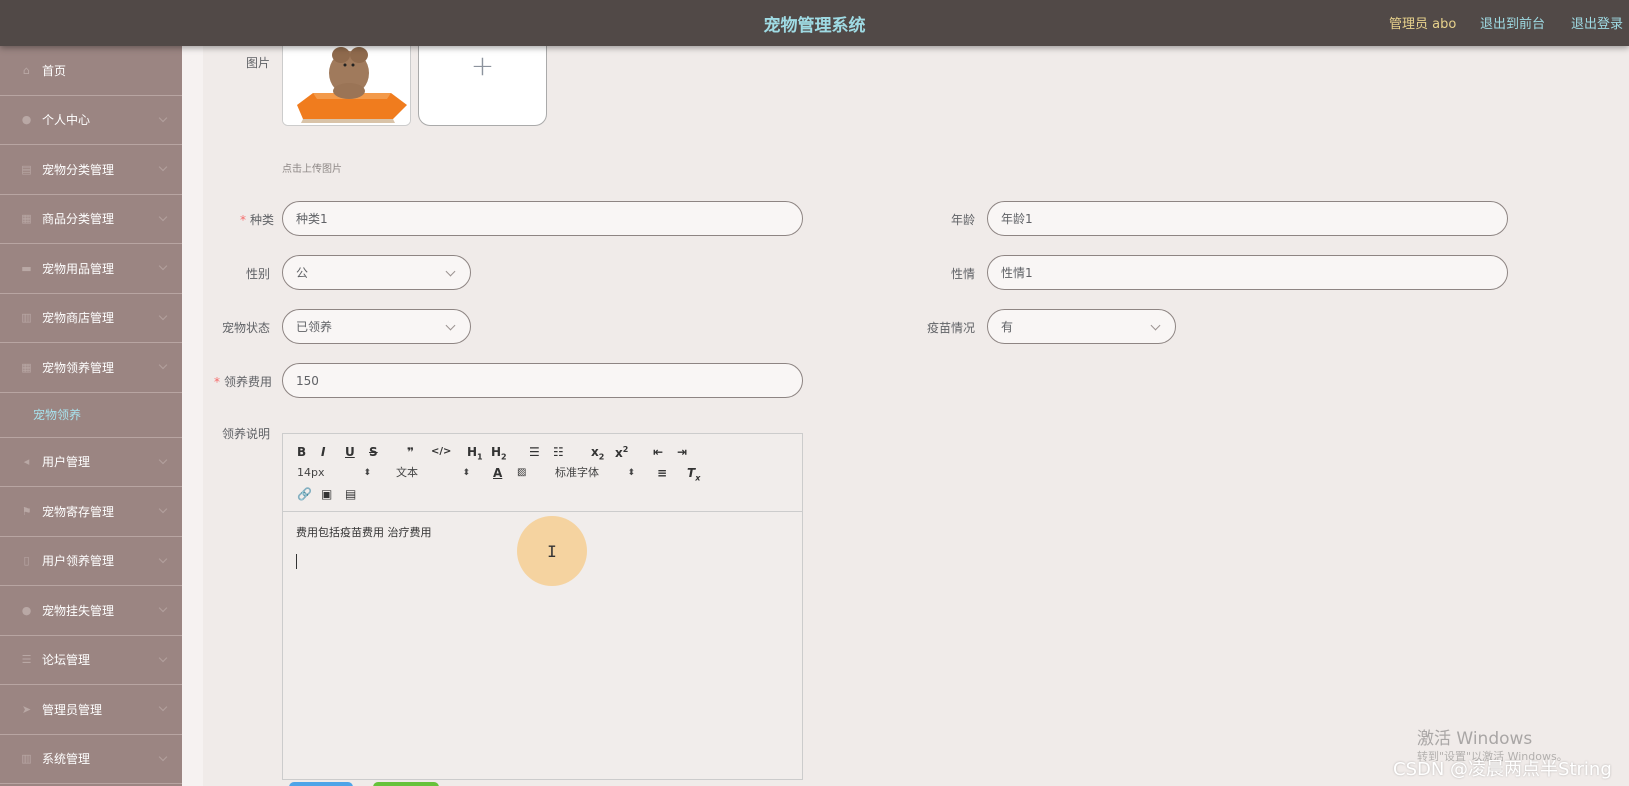 The image size is (1629, 786). What do you see at coordinates (542, 380) in the screenshot?
I see `fee-input: 150` at bounding box center [542, 380].